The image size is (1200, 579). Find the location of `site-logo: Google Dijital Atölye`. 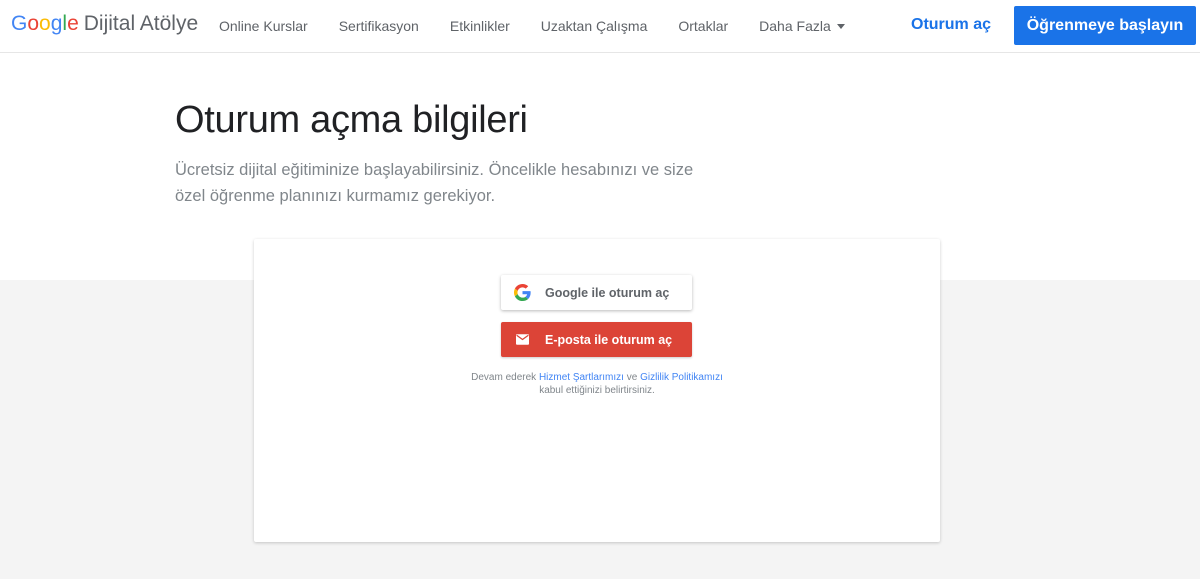

site-logo: Google Dijital Atölye is located at coordinates (104, 26).